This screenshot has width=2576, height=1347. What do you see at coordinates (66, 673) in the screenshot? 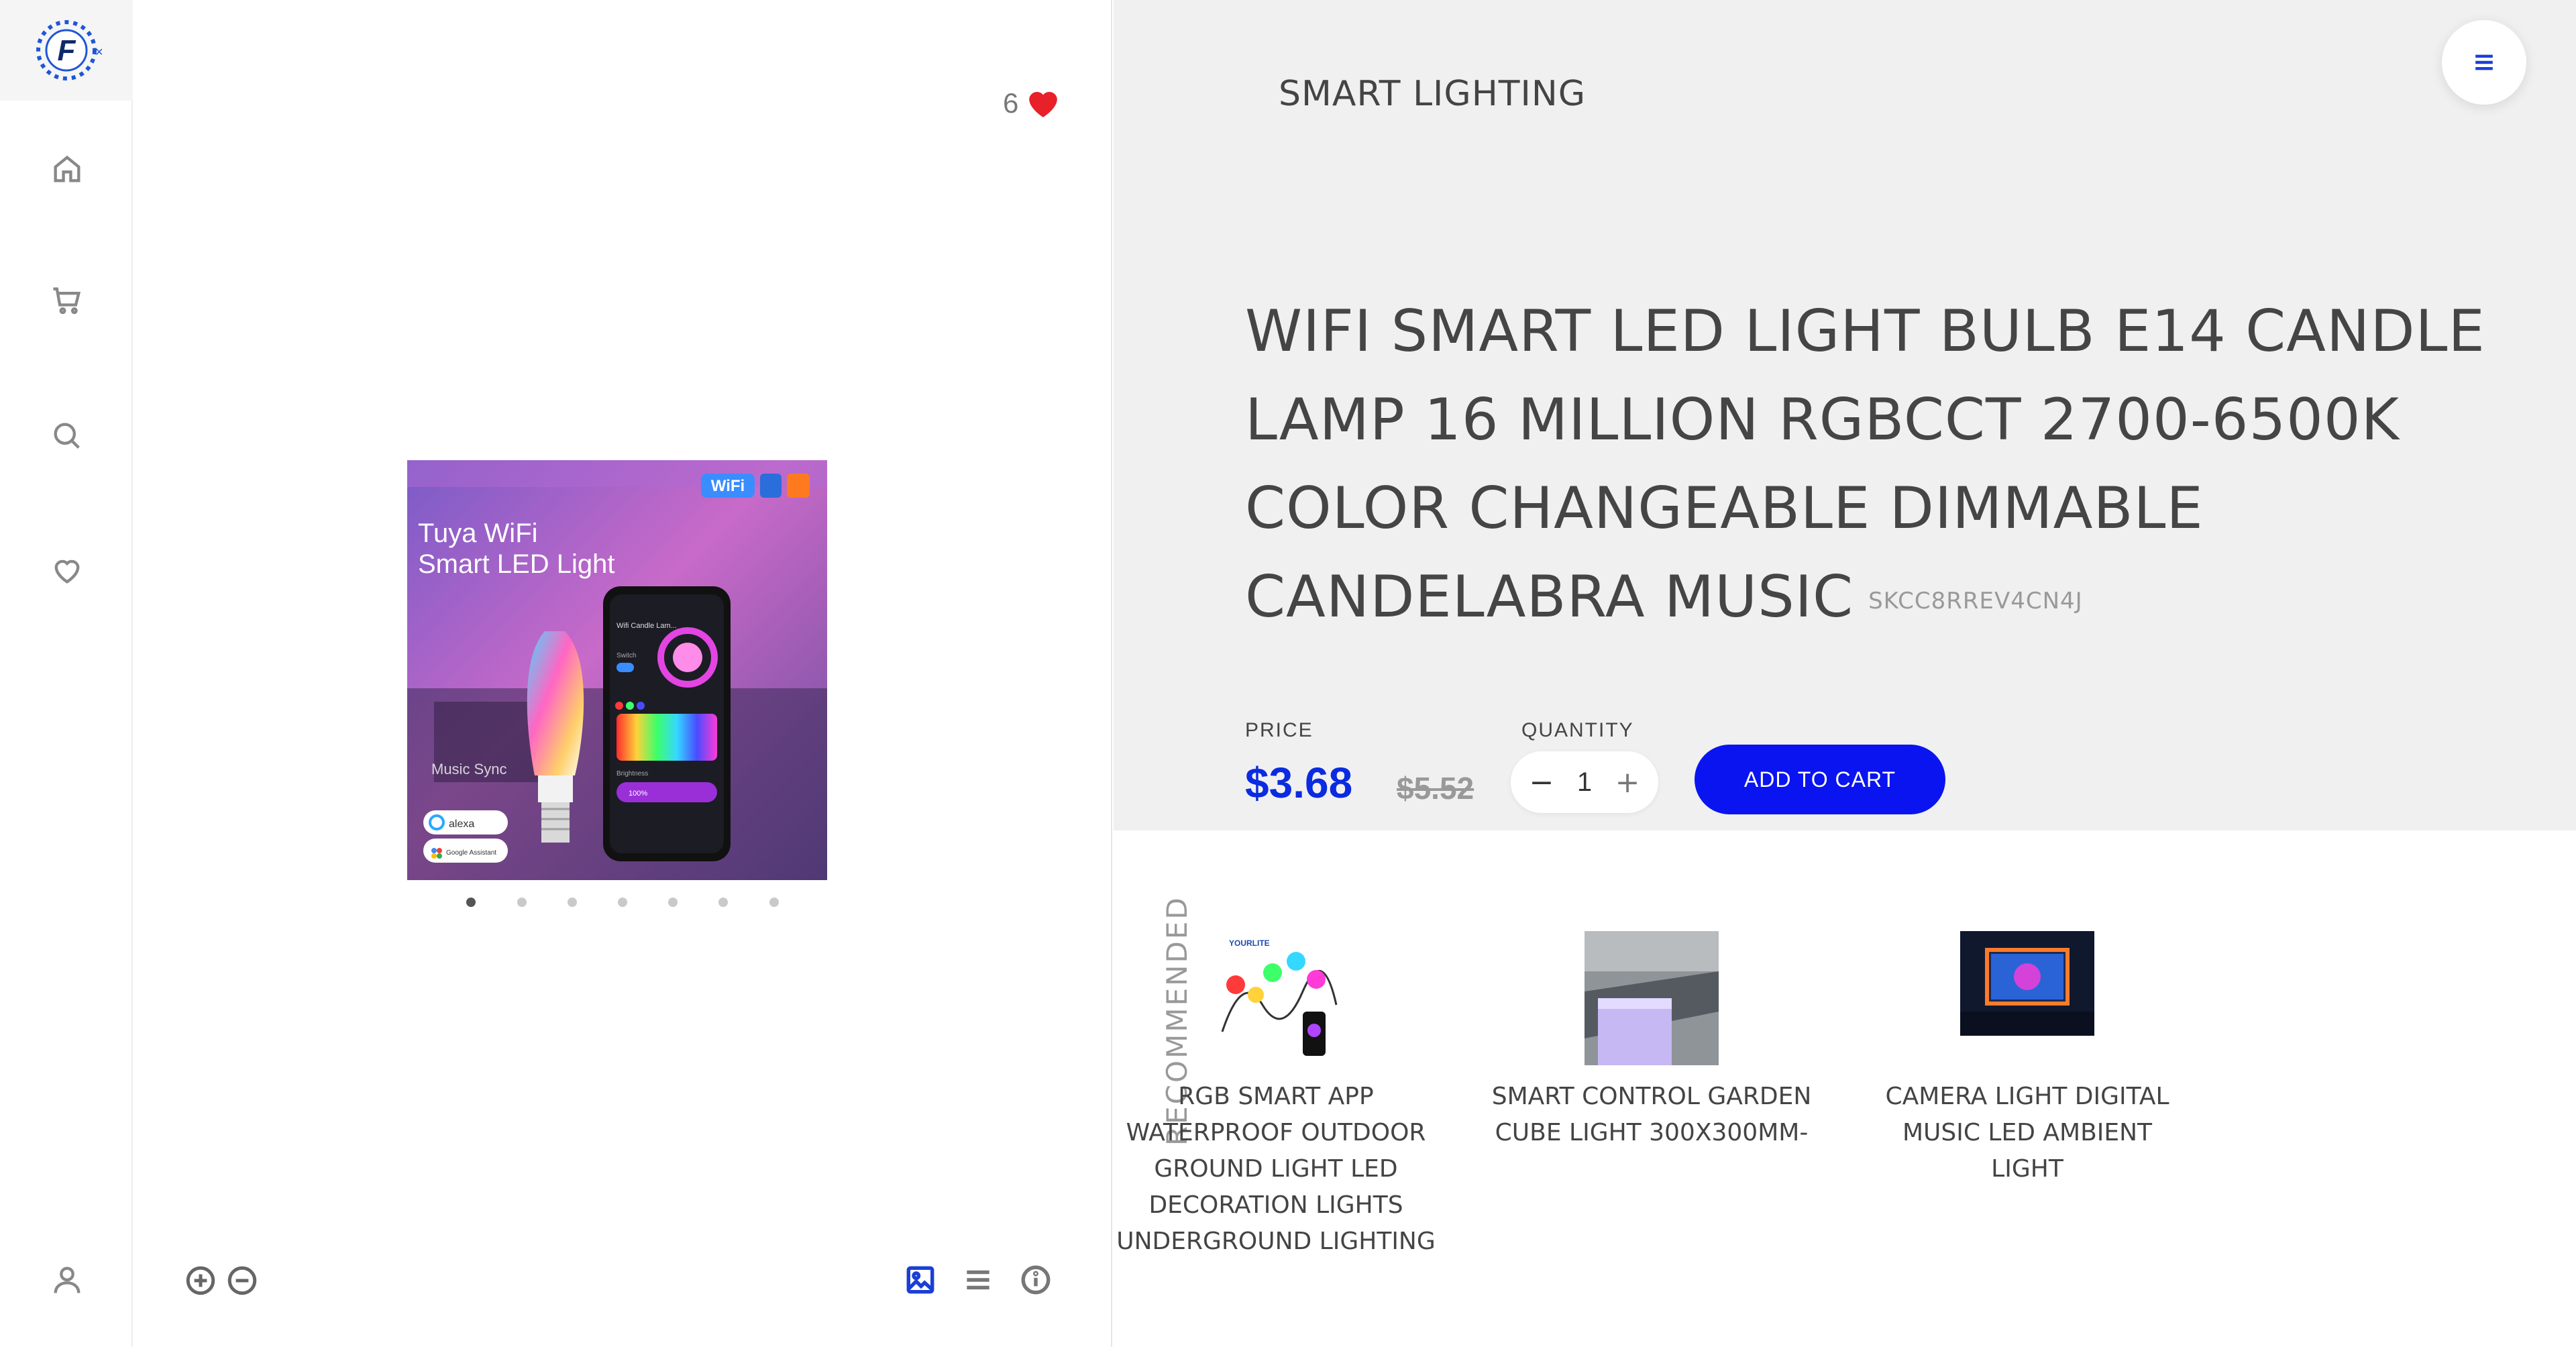
I see `sidebar: F ×` at bounding box center [66, 673].